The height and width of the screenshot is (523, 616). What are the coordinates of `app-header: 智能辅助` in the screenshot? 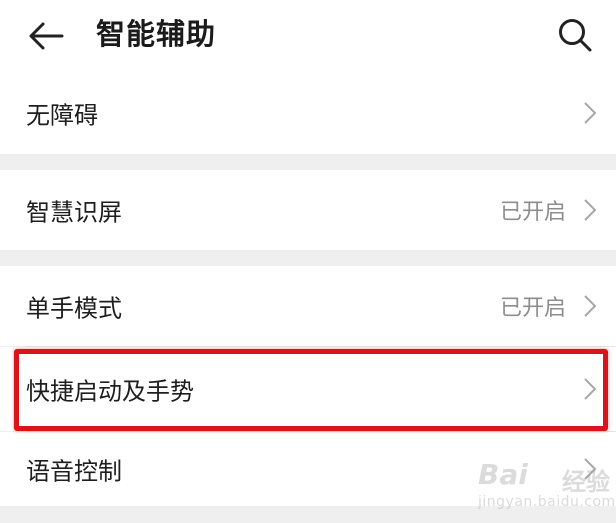 It's located at (308, 36).